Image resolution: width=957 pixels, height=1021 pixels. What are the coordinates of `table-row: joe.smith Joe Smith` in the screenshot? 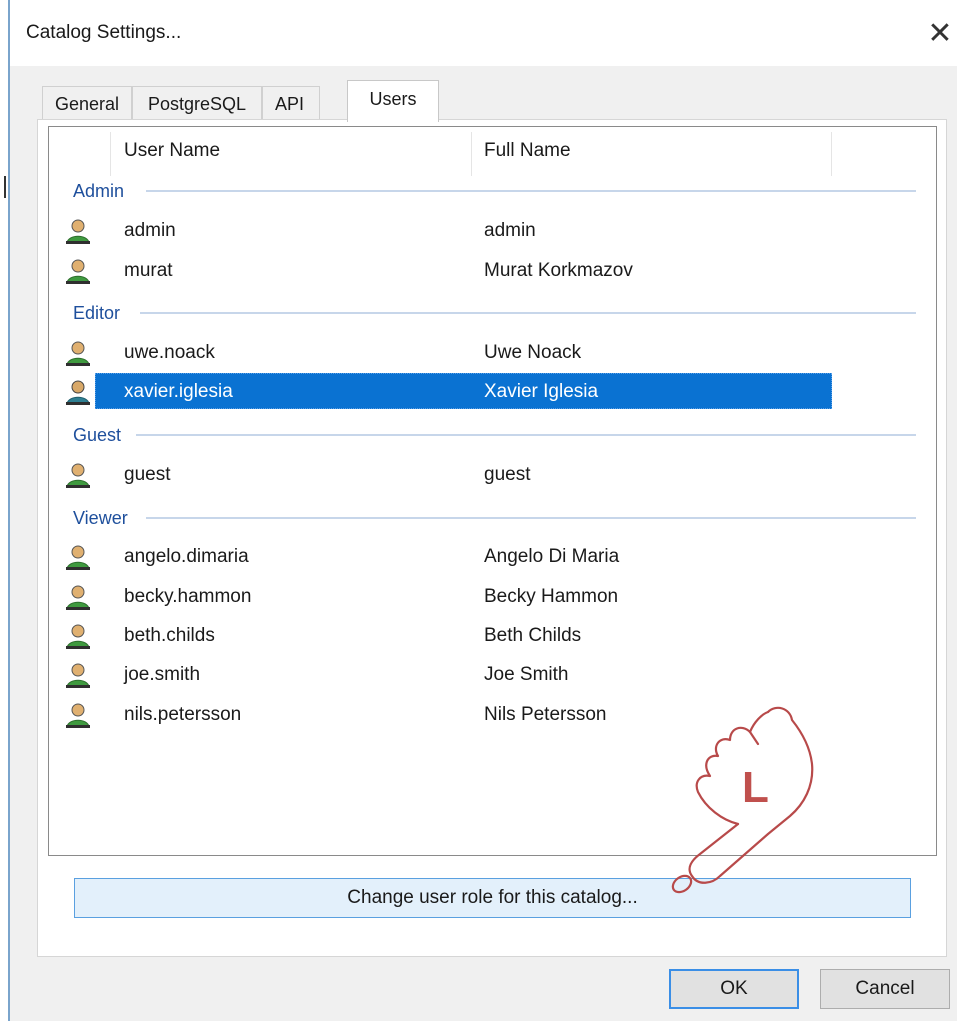 It's located at (490, 675).